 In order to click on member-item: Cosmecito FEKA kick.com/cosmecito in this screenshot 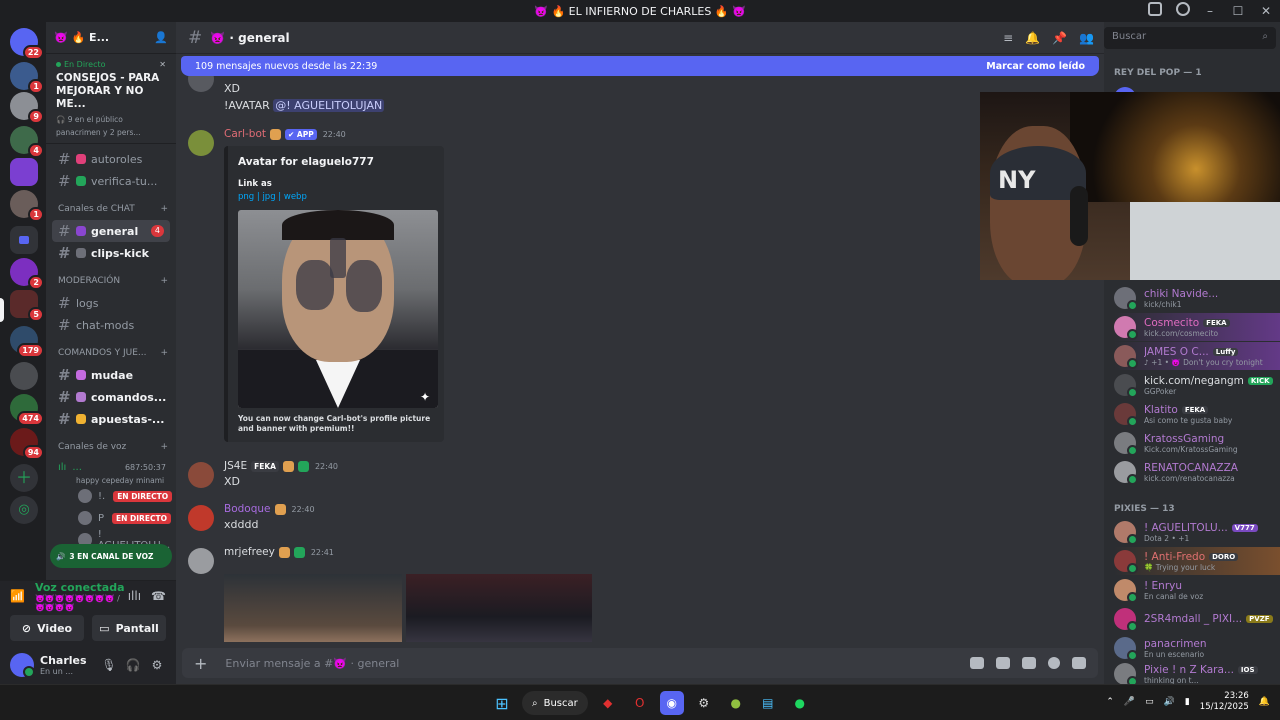, I will do `click(1197, 327)`.